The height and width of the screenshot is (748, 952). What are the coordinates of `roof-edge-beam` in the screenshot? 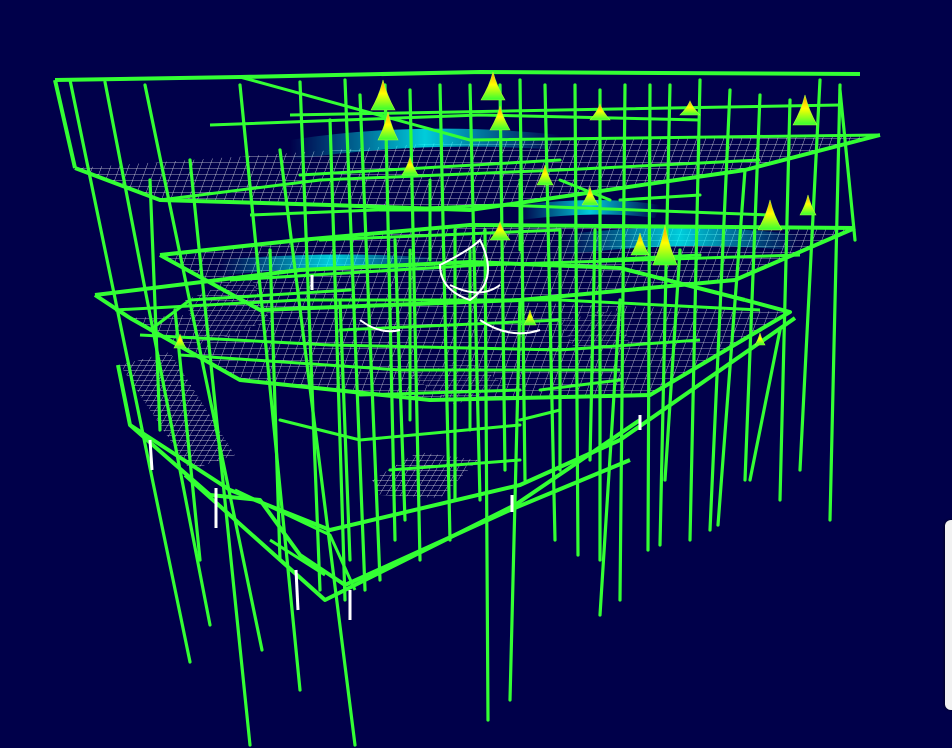 It's located at (457, 76).